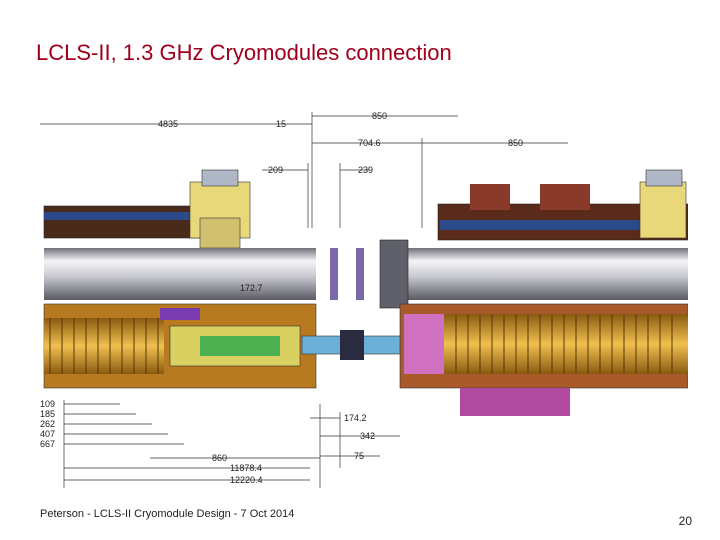 Image resolution: width=720 pixels, height=540 pixels. I want to click on dim-667: 667, so click(47, 444).